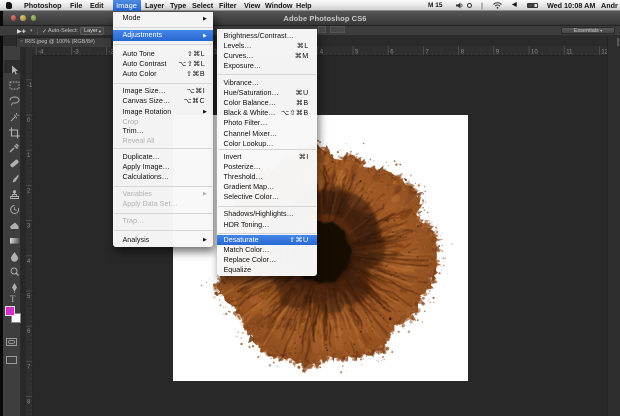 The width and height of the screenshot is (620, 416). Describe the element at coordinates (76, 53) in the screenshot. I see `svg-text: -3` at that location.